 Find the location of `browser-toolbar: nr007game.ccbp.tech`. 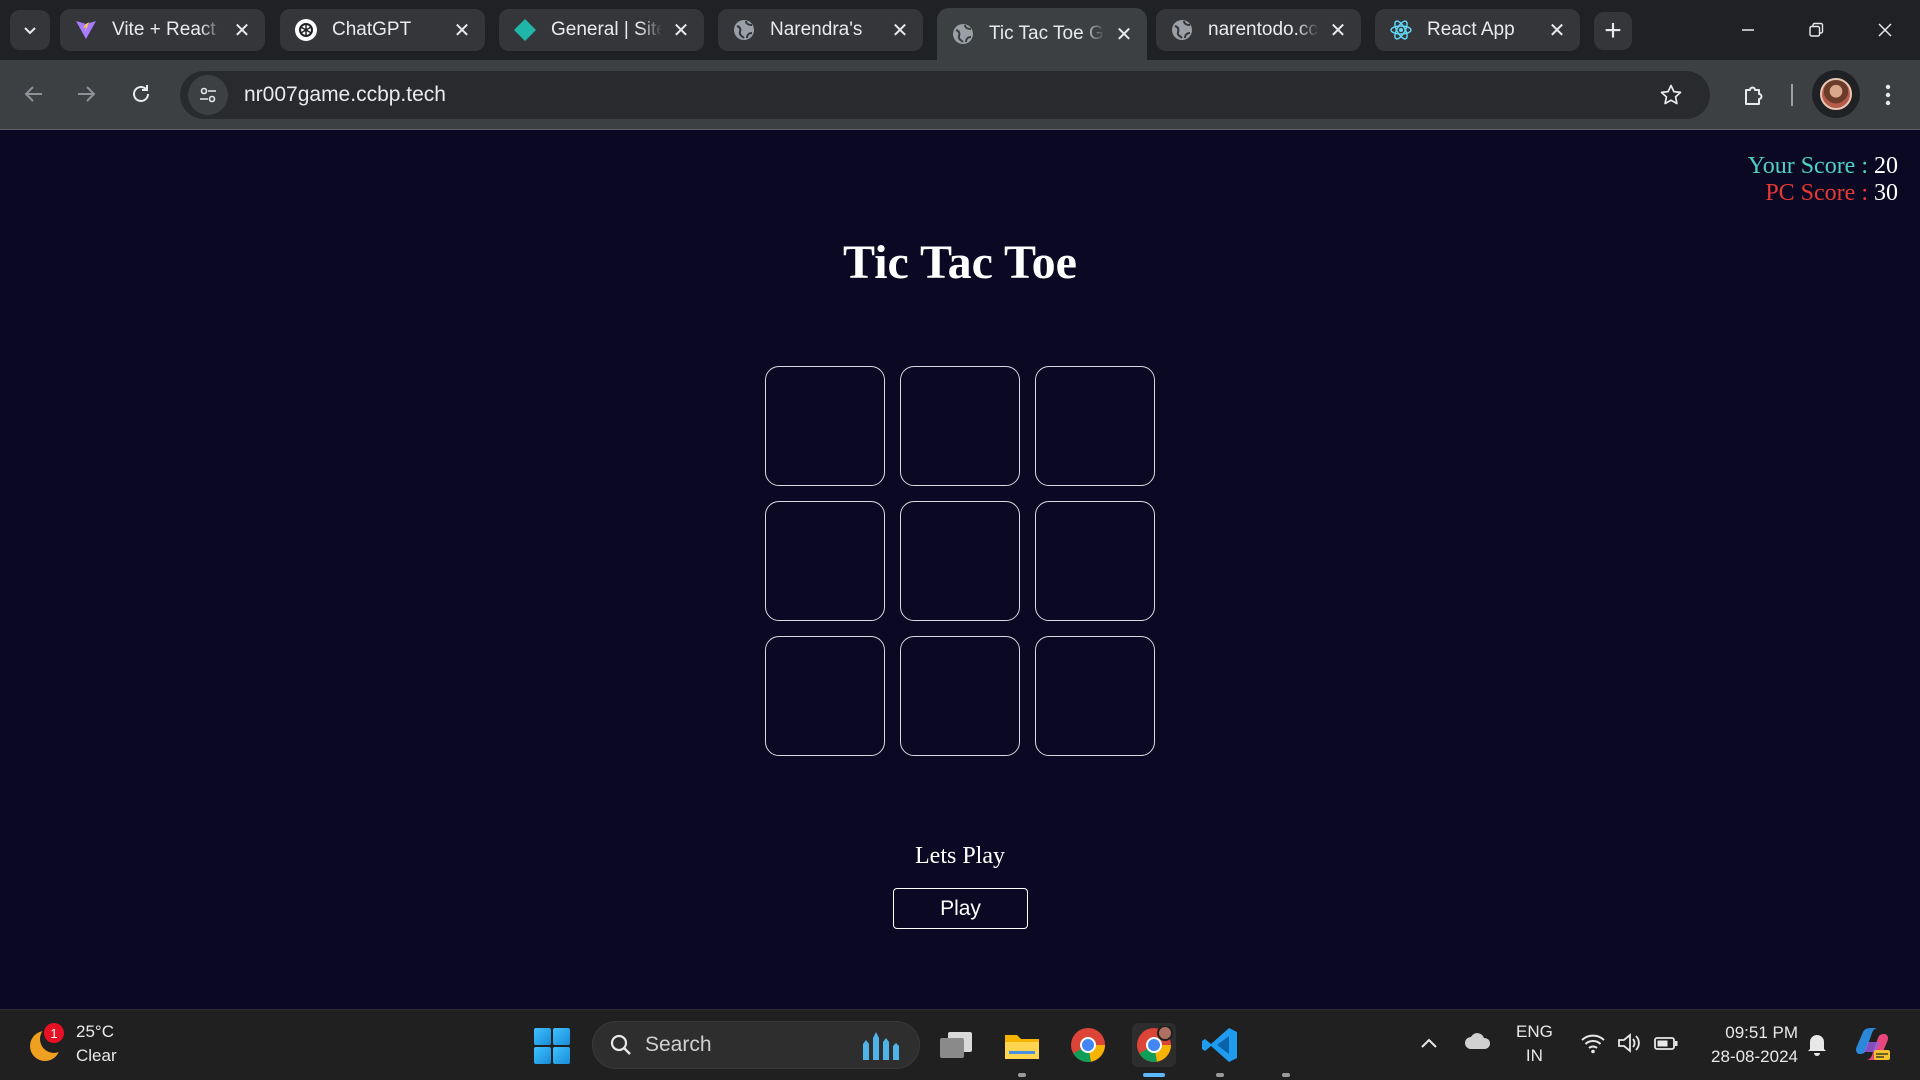

browser-toolbar: nr007game.ccbp.tech is located at coordinates (960, 95).